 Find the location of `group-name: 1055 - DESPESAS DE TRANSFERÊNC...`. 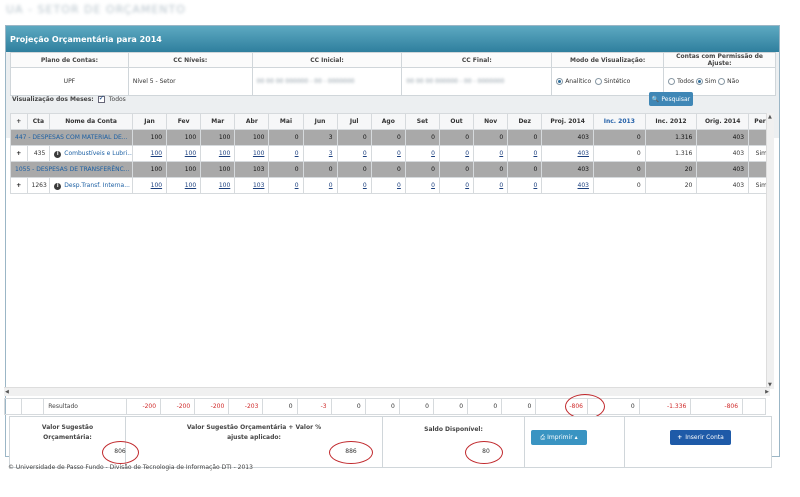

group-name: 1055 - DESPESAS DE TRANSFERÊNC... is located at coordinates (71, 169).